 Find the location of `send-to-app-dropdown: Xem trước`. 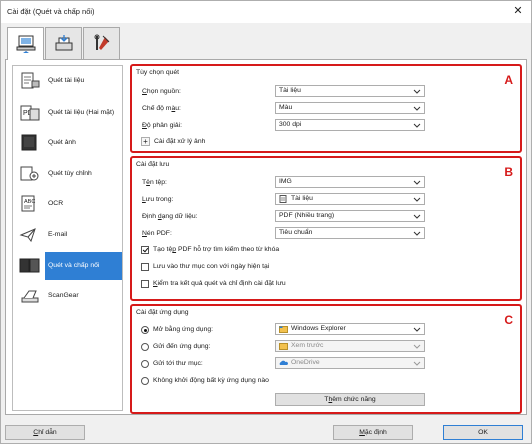

send-to-app-dropdown: Xem trước is located at coordinates (350, 346).